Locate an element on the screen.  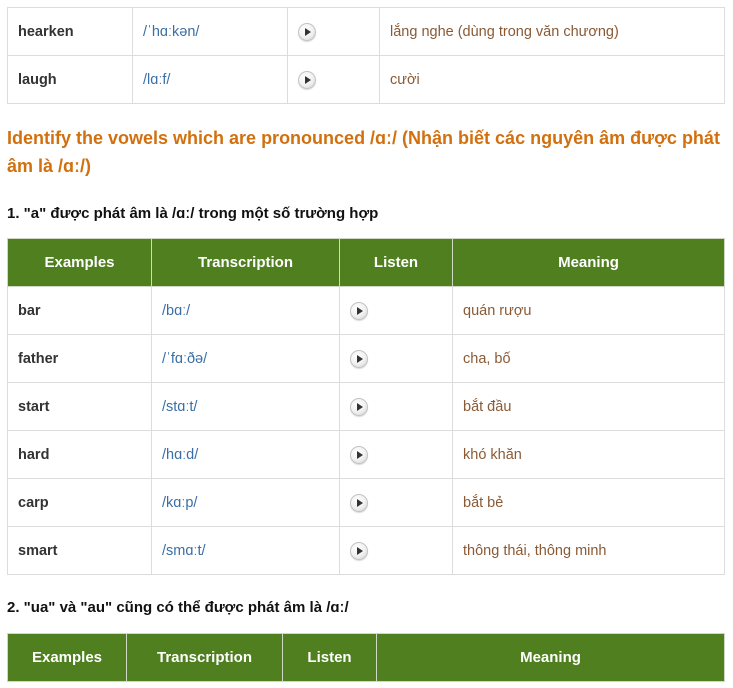
example-word: carp is located at coordinates (79, 502).